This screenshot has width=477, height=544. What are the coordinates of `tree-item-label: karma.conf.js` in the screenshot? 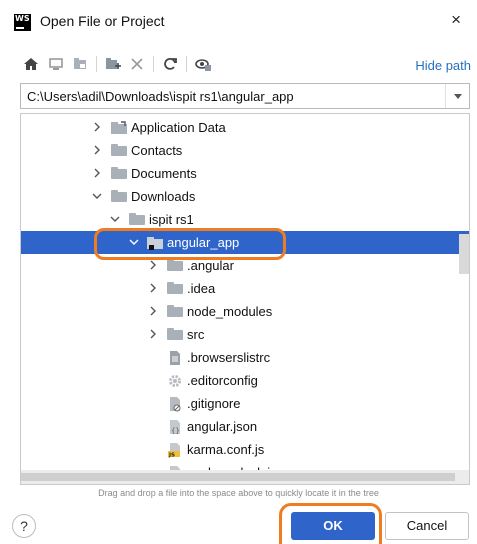 It's located at (226, 449).